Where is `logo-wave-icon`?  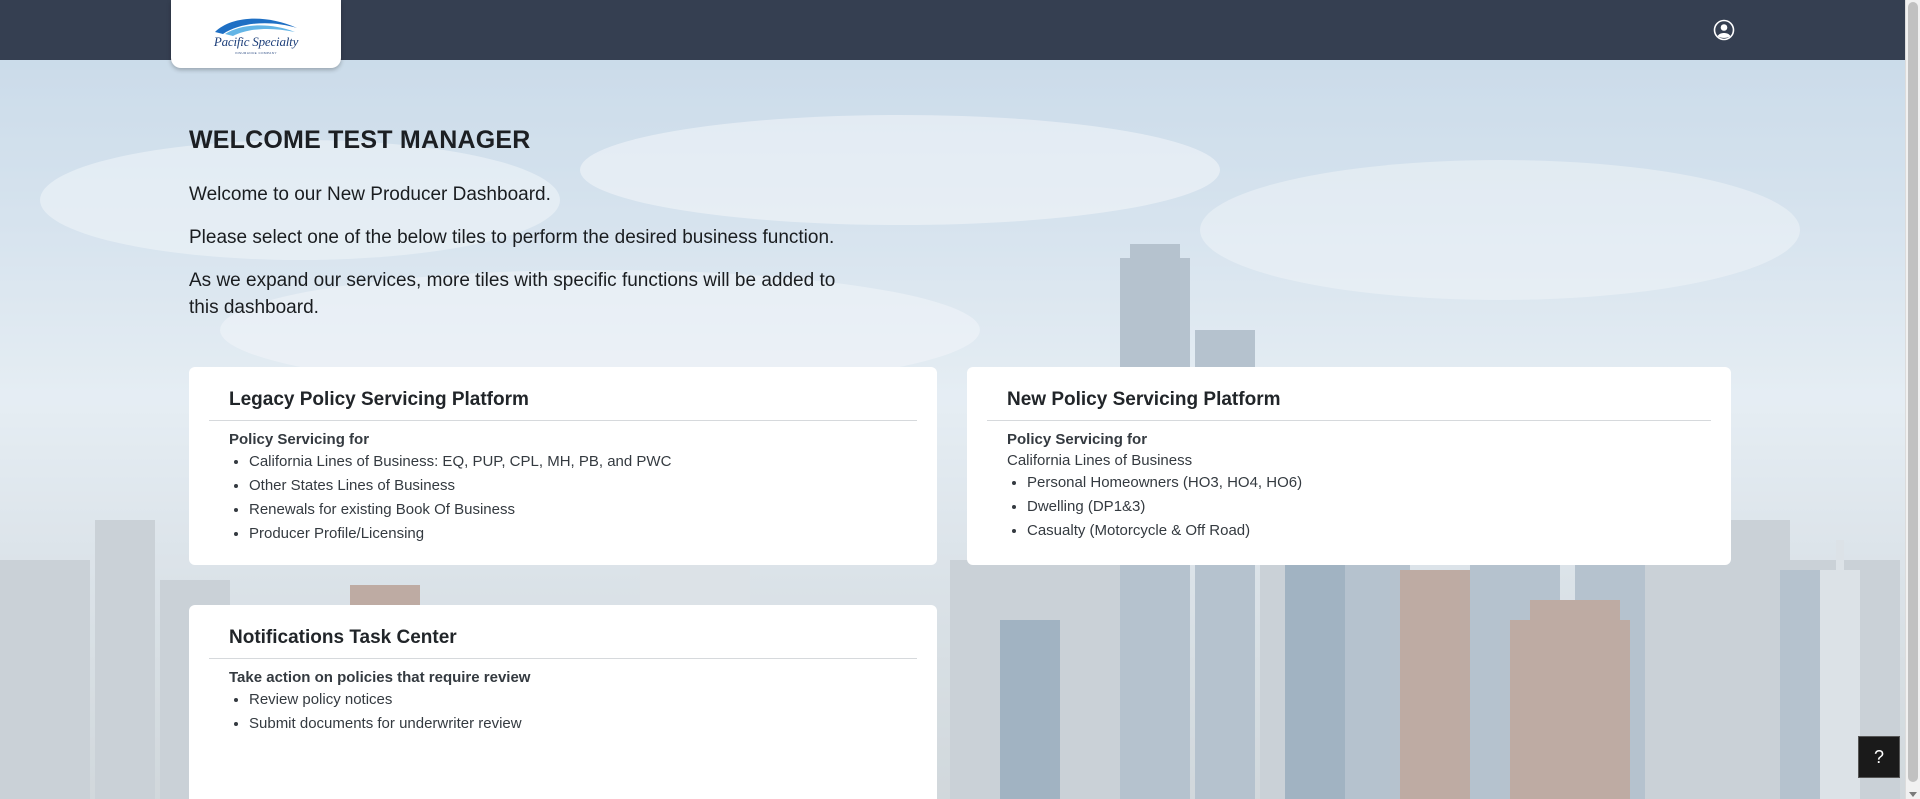 logo-wave-icon is located at coordinates (256, 27).